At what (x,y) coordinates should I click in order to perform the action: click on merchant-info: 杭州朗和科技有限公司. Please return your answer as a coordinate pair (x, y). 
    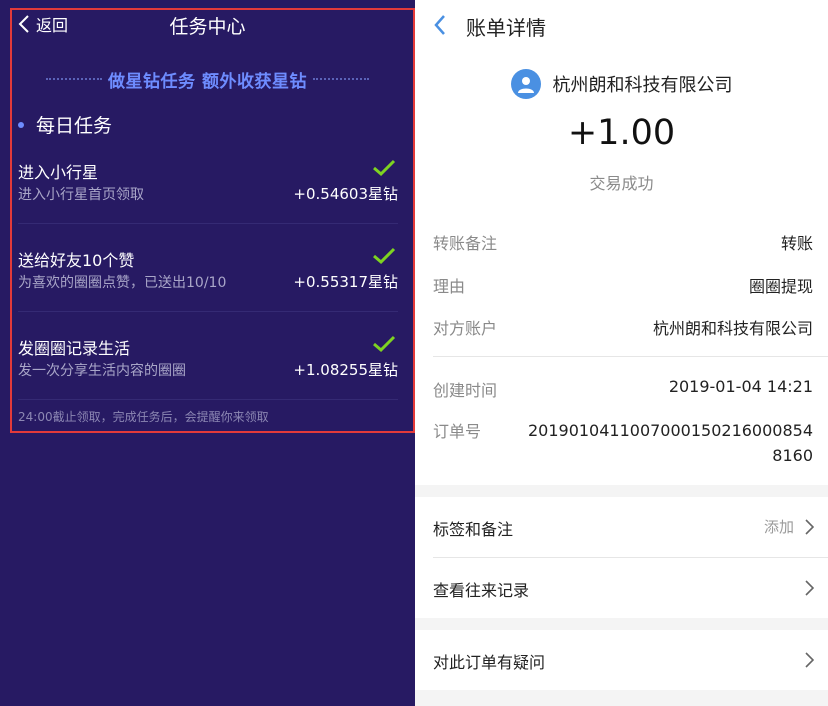
    Looking at the image, I should click on (621, 84).